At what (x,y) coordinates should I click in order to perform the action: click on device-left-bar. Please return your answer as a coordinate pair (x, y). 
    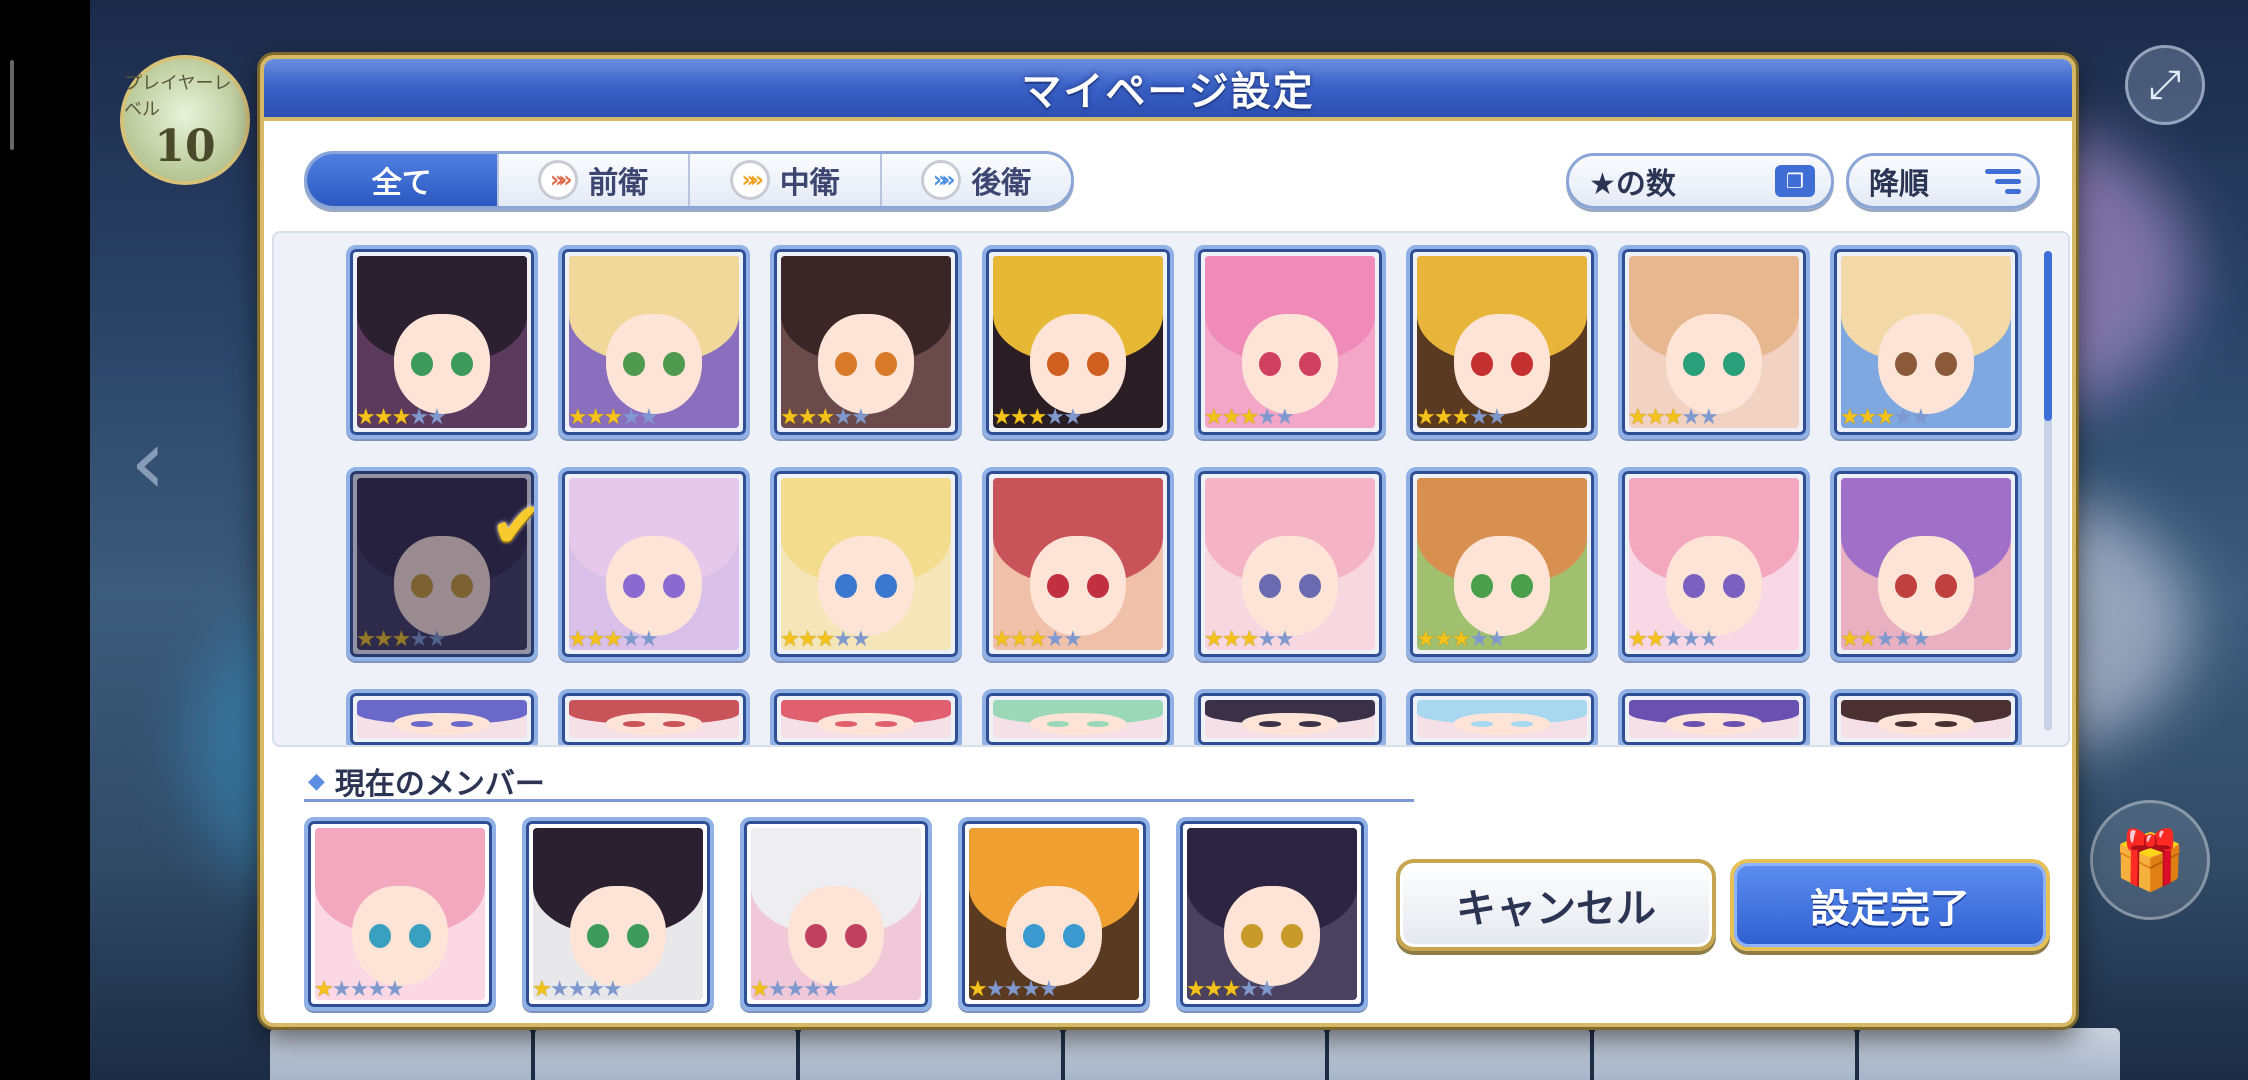
    Looking at the image, I should click on (45, 540).